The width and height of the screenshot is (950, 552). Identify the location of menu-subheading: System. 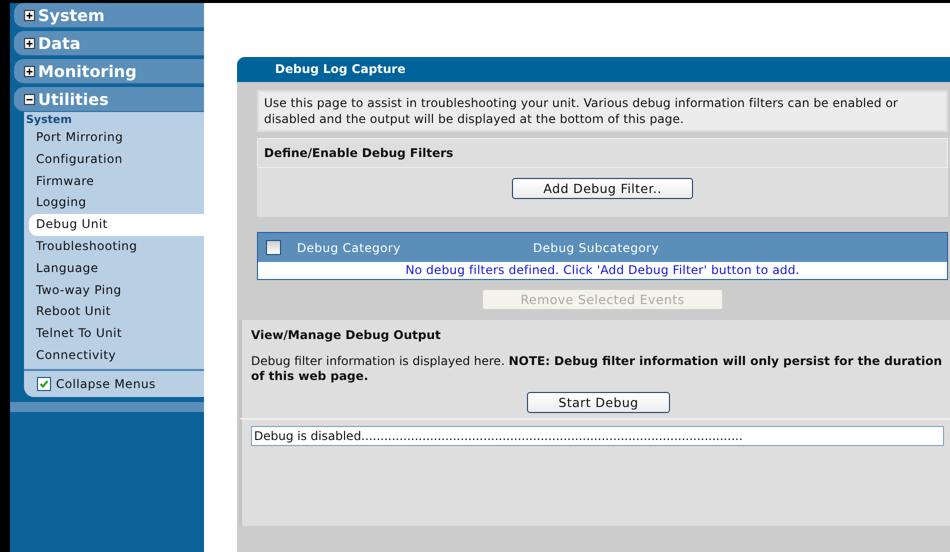
(49, 119).